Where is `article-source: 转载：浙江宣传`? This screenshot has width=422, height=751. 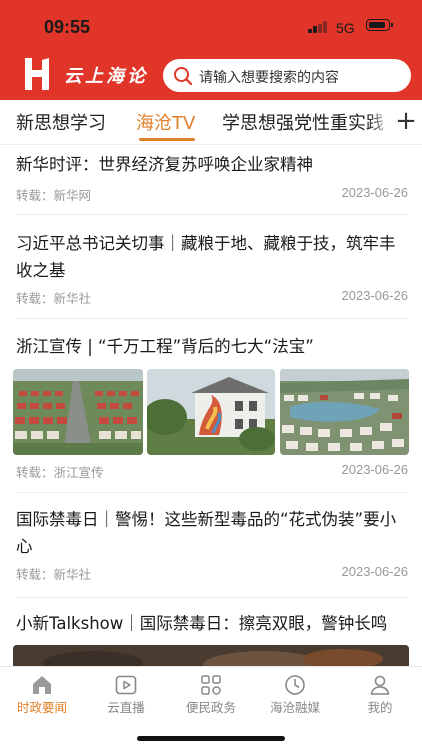 article-source: 转载：浙江宣传 is located at coordinates (60, 472).